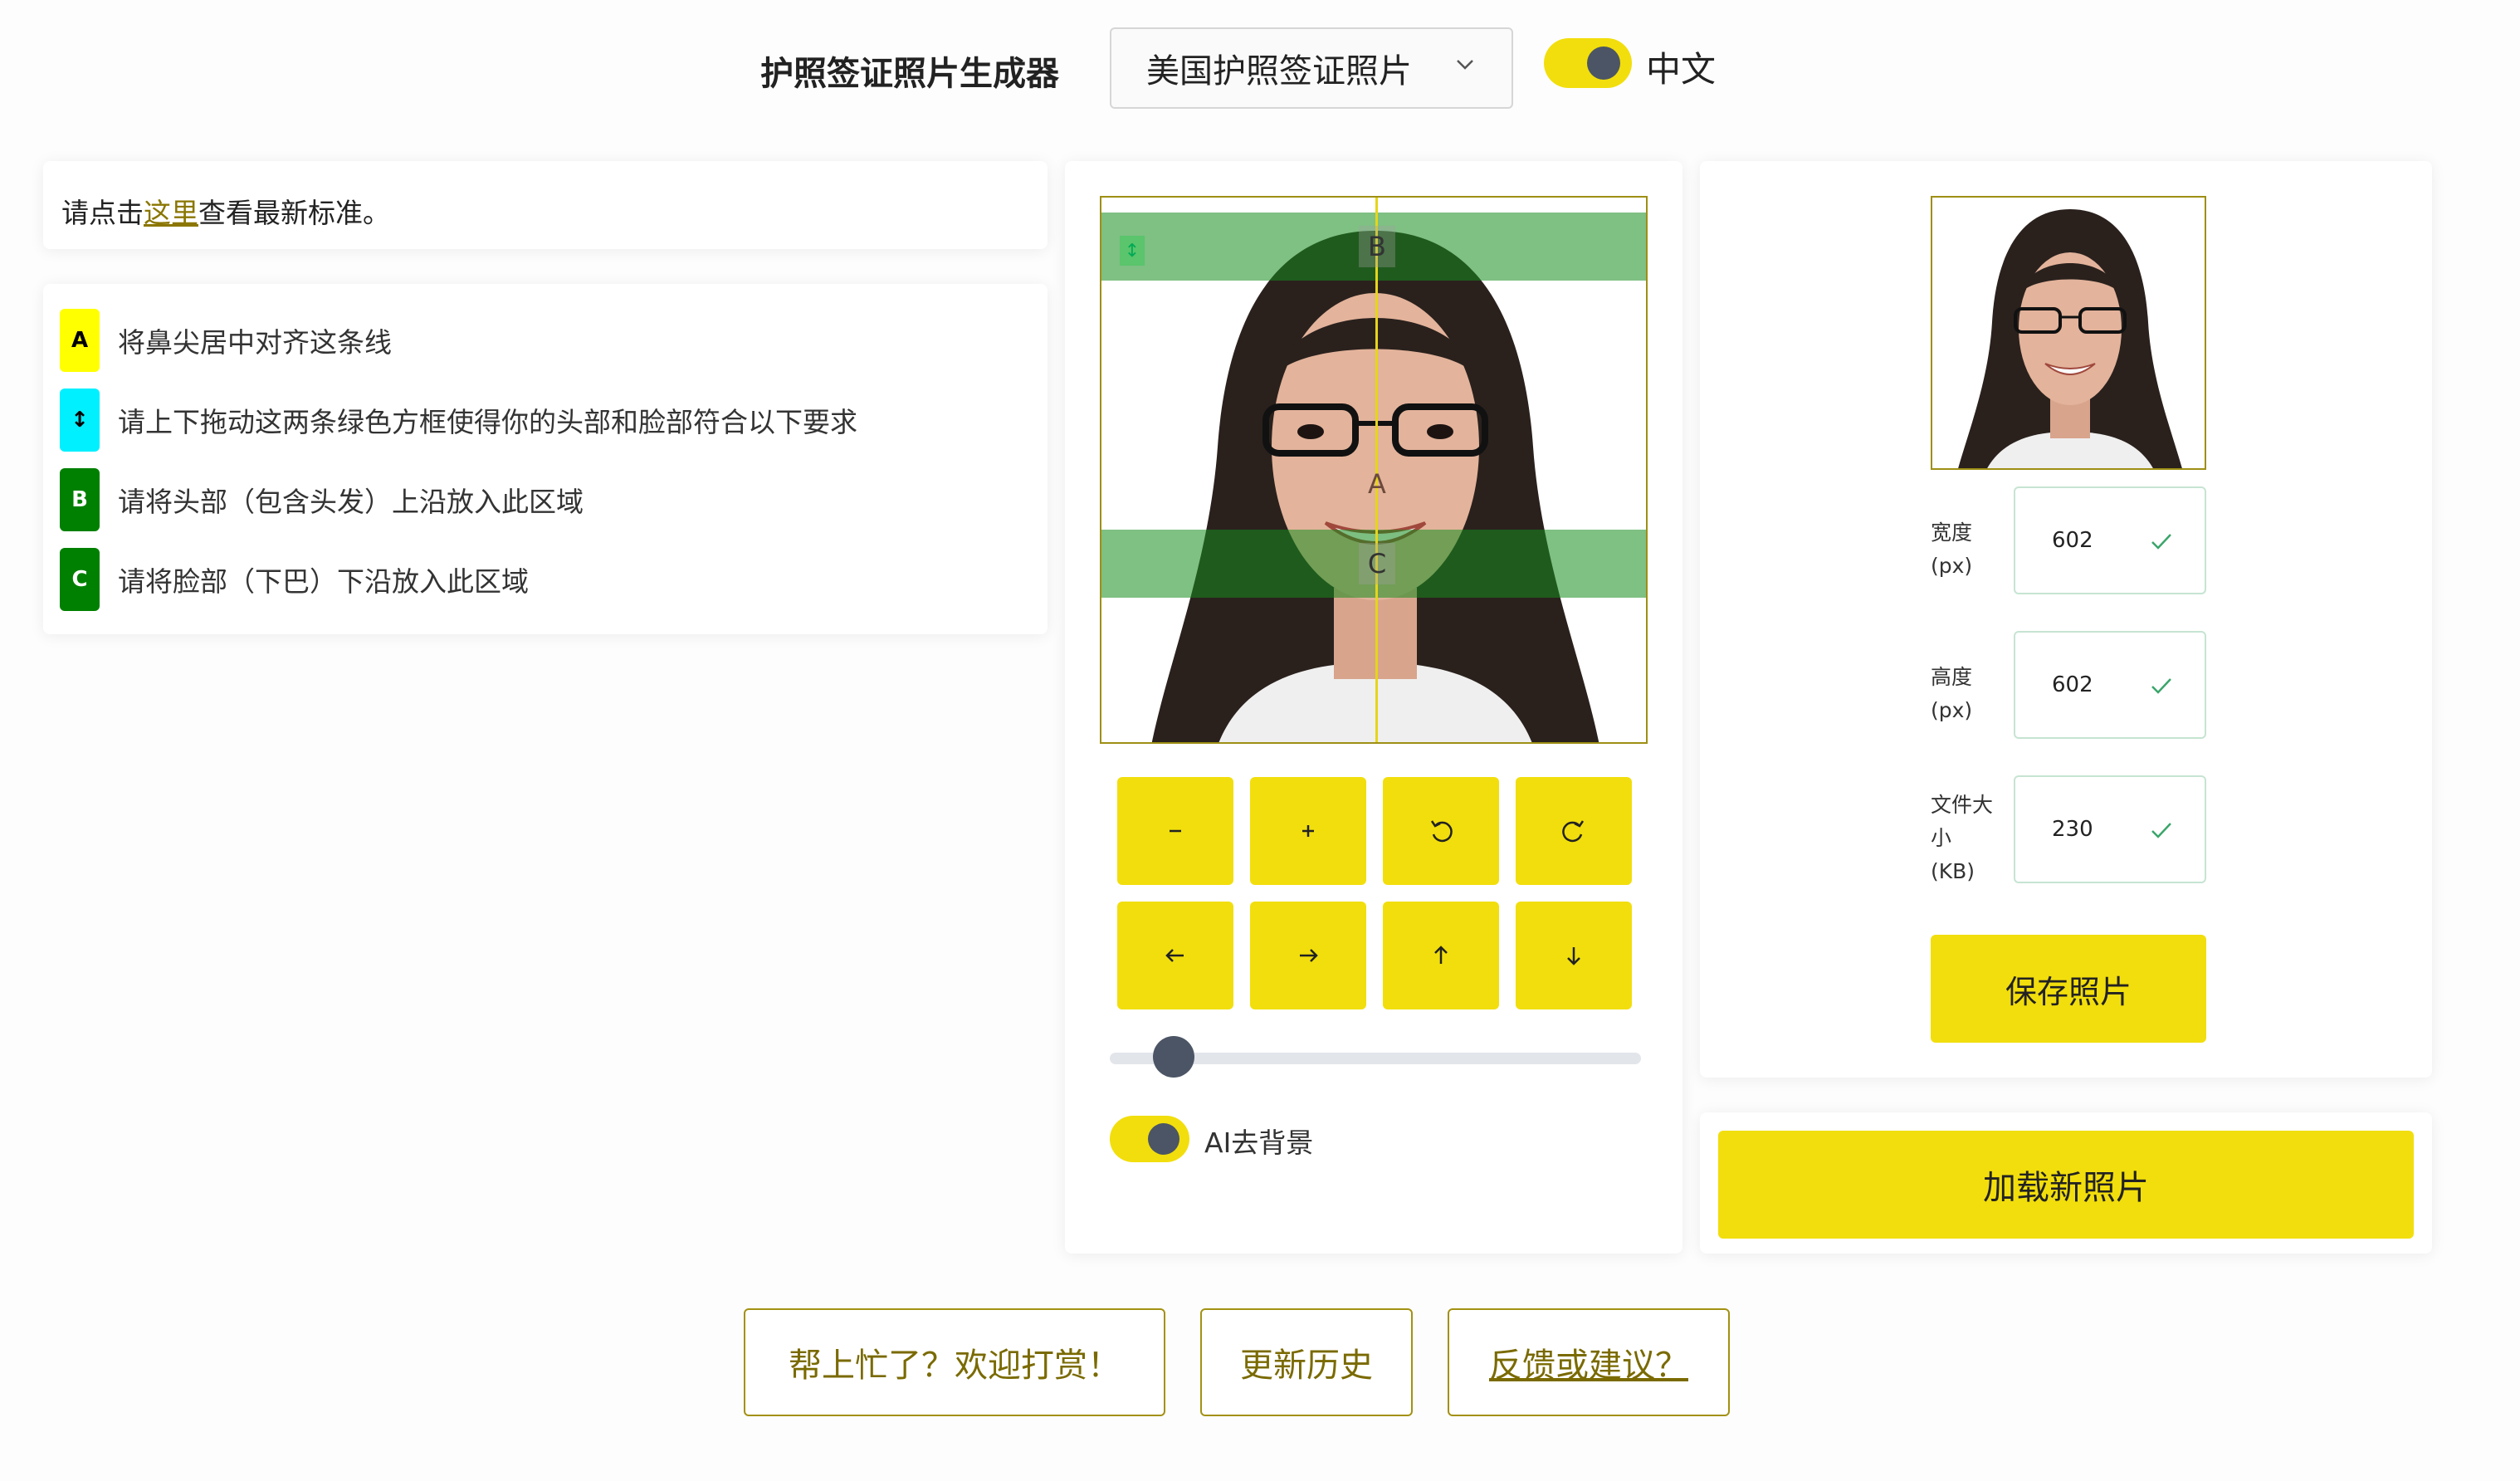 Image resolution: width=2520 pixels, height=1481 pixels. Describe the element at coordinates (171, 213) in the screenshot. I see `standards-link: 这里` at that location.